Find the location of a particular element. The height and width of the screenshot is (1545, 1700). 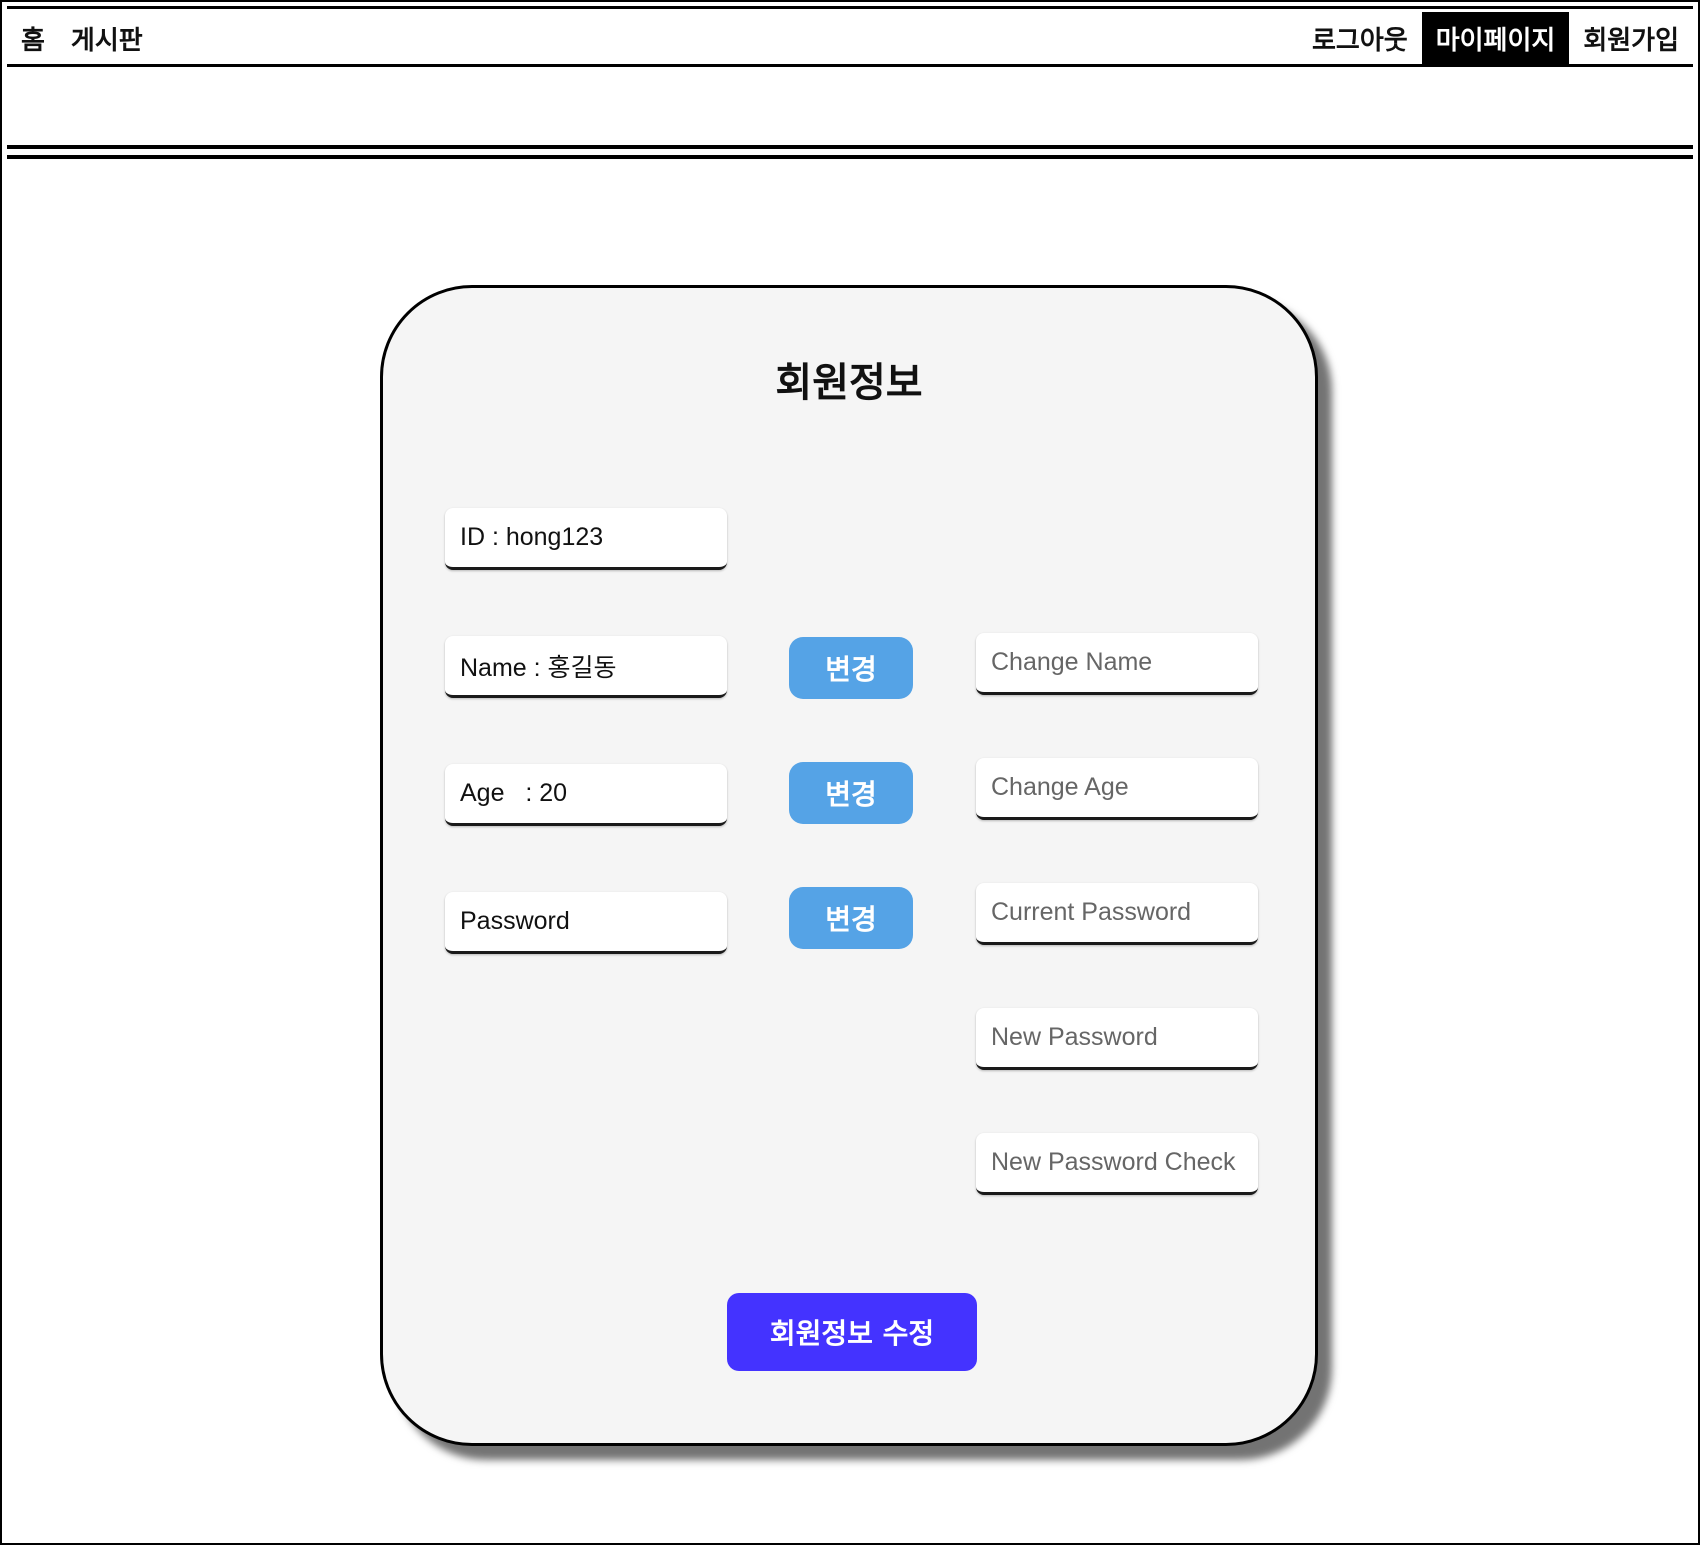

current-password-input is located at coordinates (1117, 914).